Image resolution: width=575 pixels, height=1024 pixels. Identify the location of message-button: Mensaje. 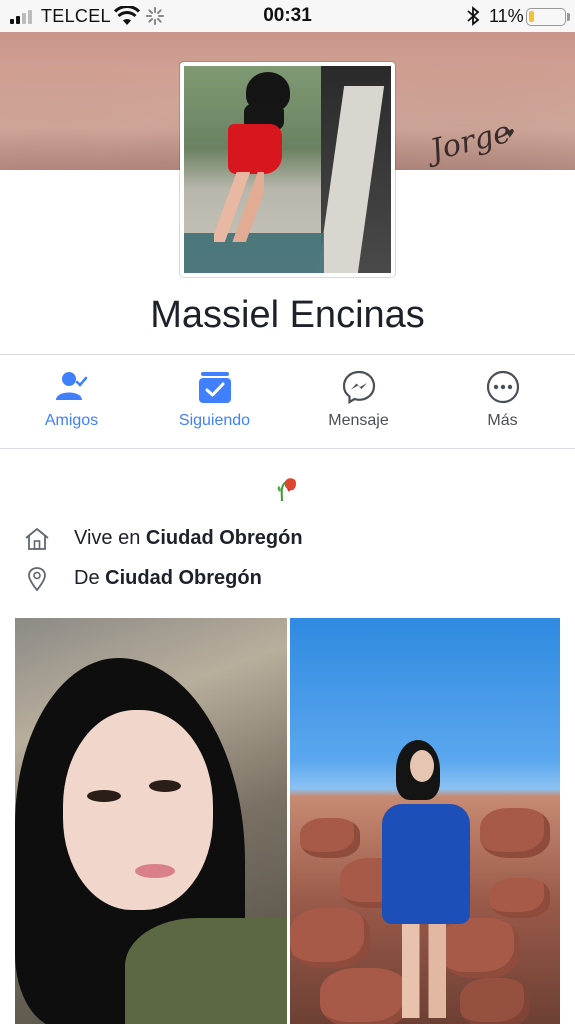
(358, 402).